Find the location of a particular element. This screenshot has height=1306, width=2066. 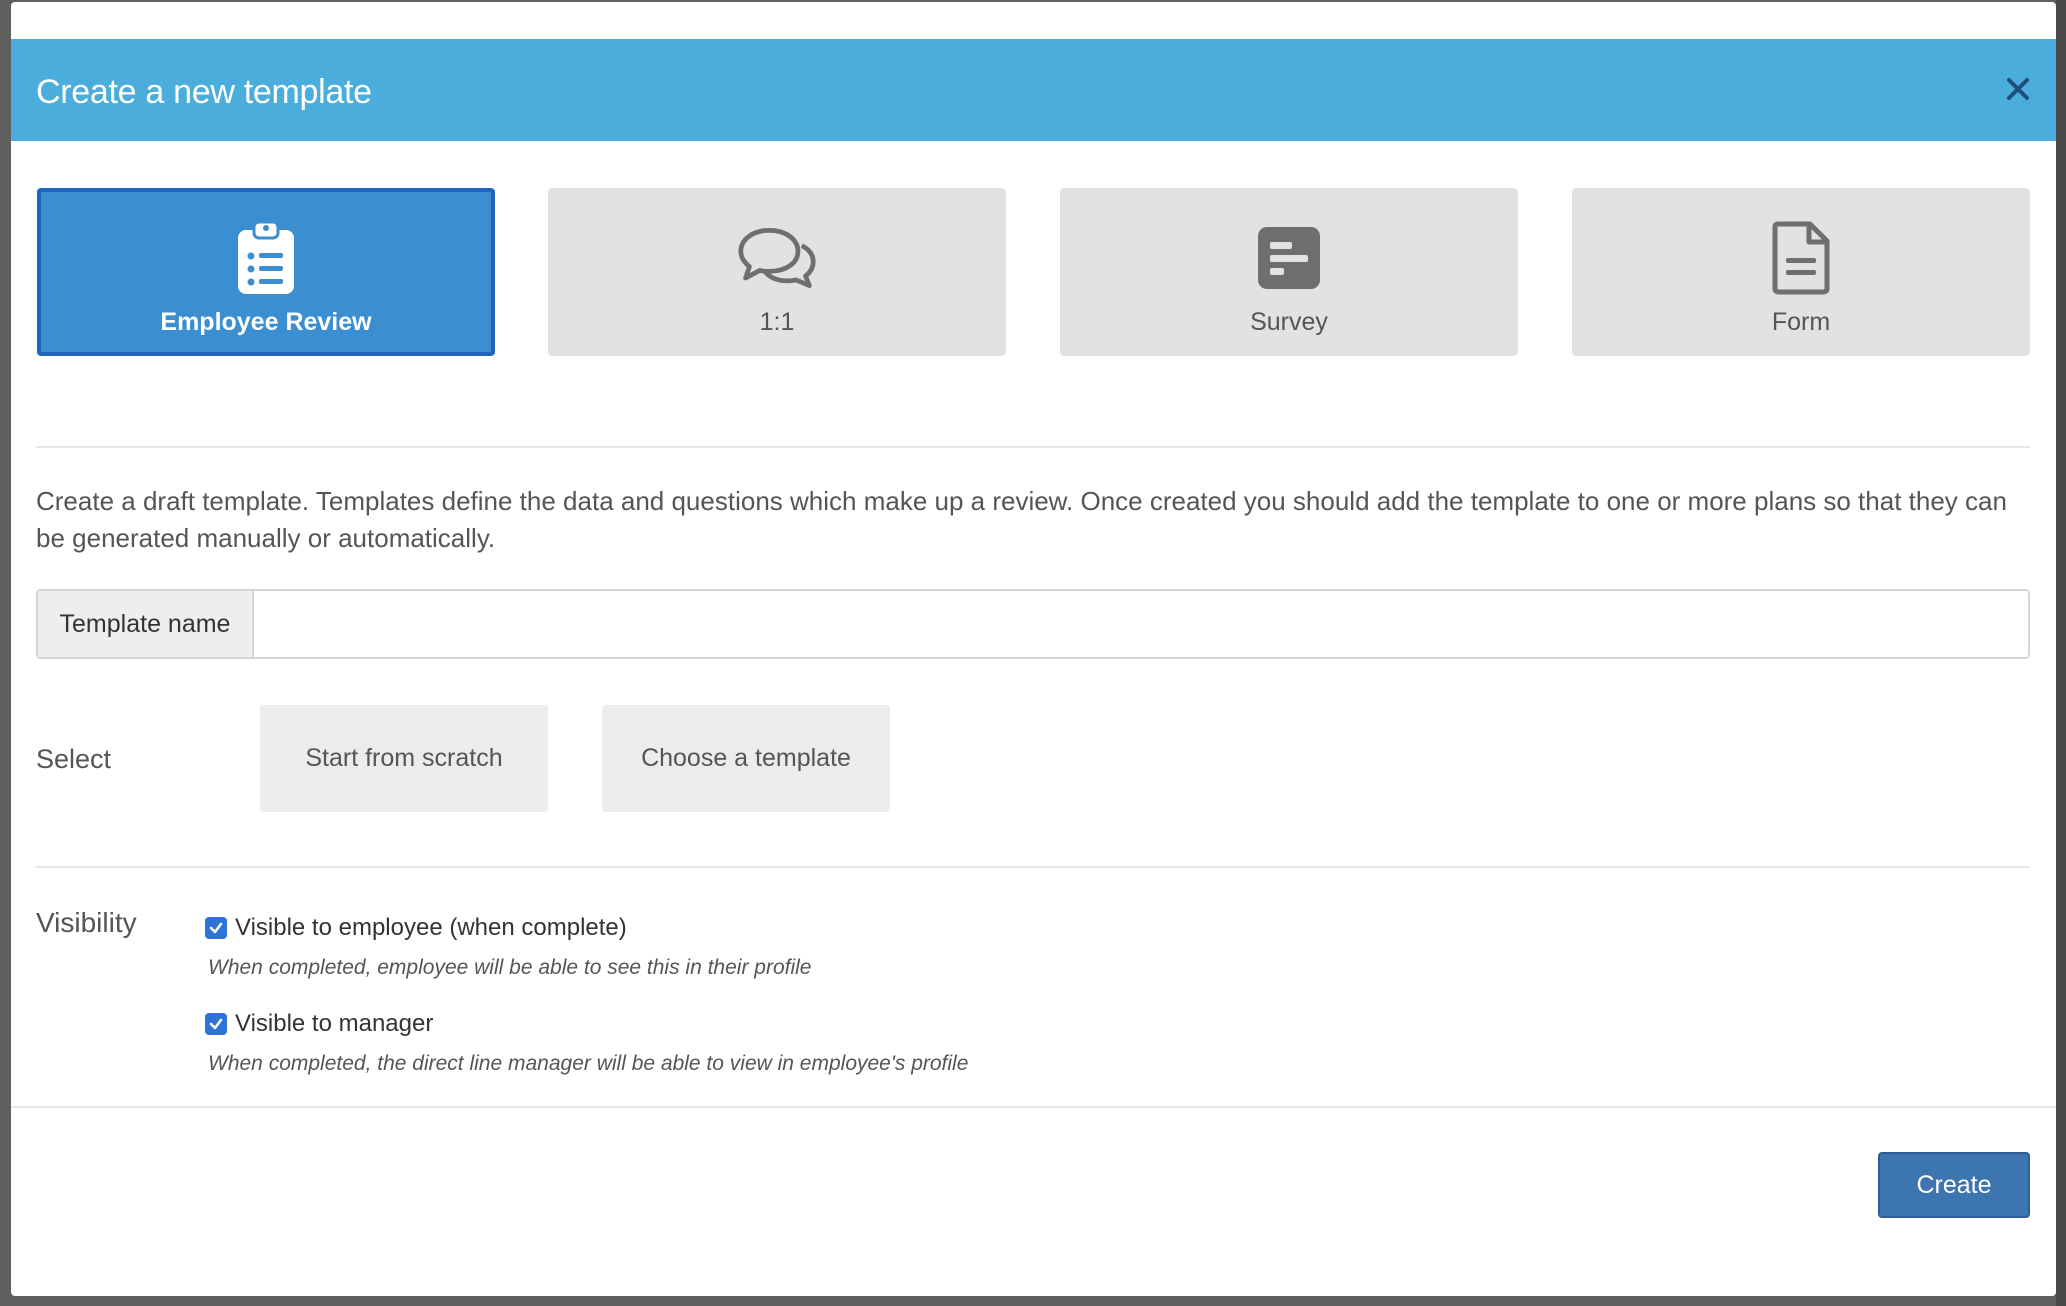

choose-a-template-button: Choose a template is located at coordinates (746, 758).